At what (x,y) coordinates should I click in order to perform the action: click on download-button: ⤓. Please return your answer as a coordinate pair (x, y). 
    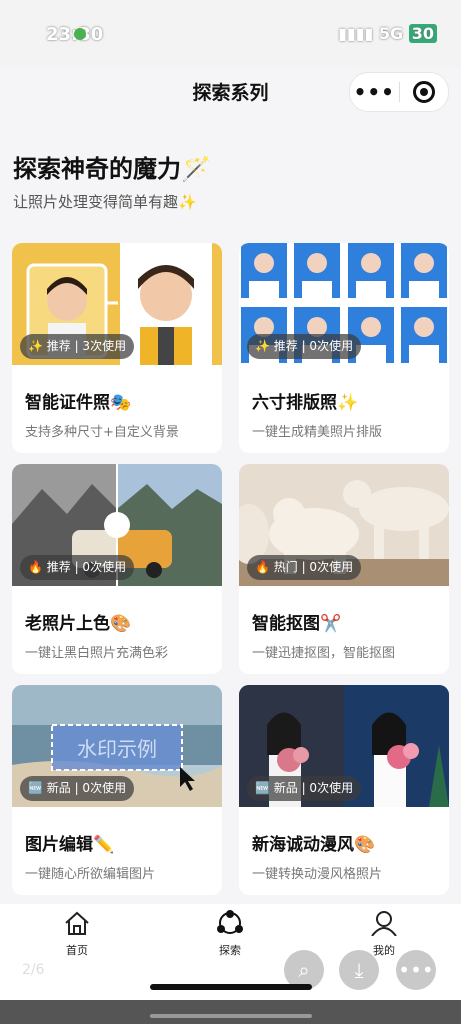
    Looking at the image, I should click on (359, 970).